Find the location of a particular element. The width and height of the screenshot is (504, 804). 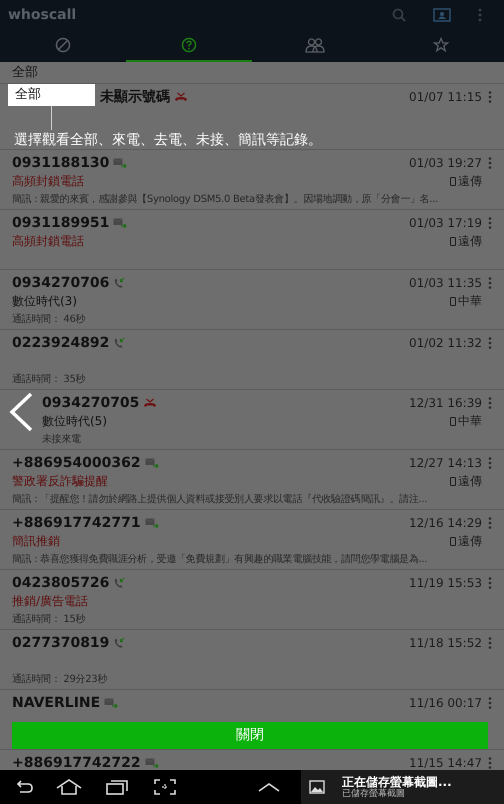

filter-label: 全部 is located at coordinates (25, 72).